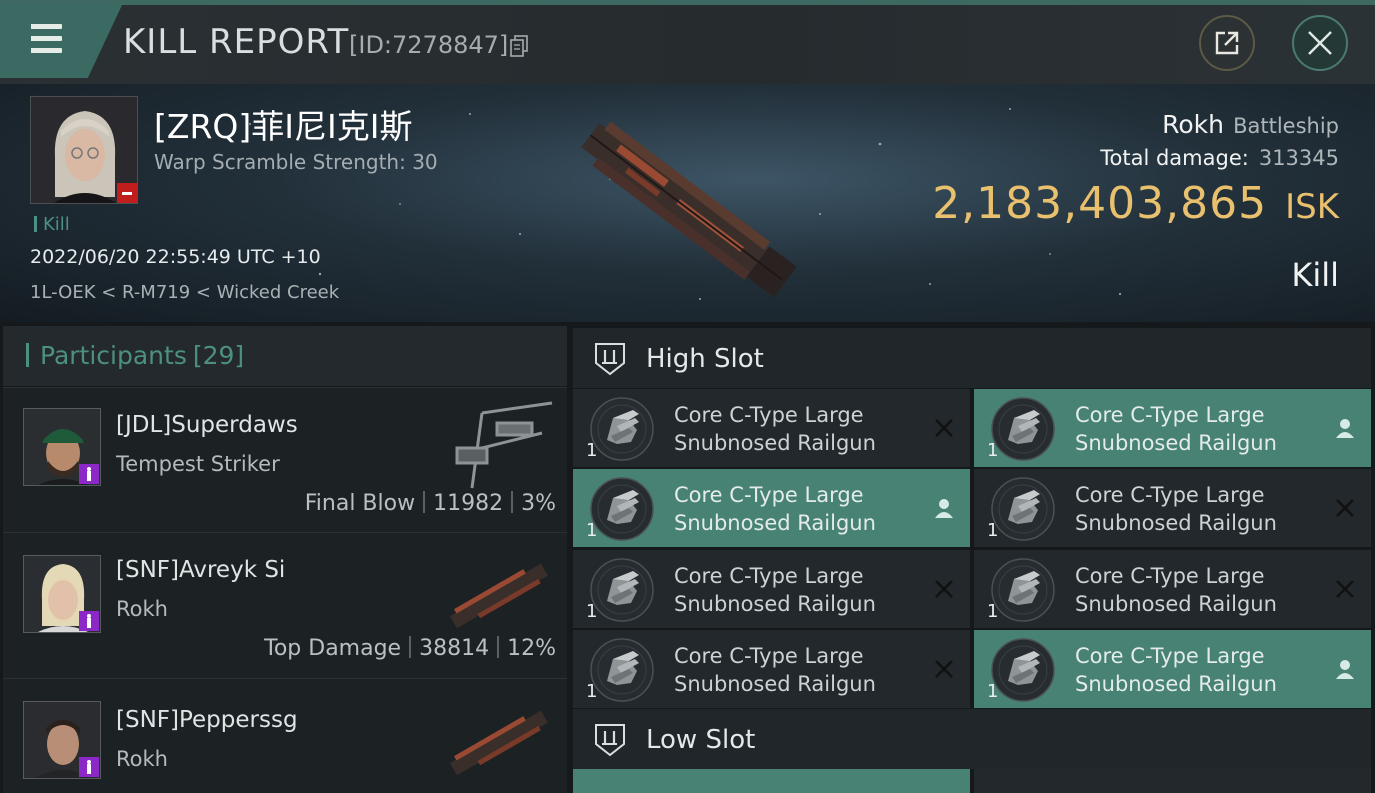 The width and height of the screenshot is (1375, 793). Describe the element at coordinates (531, 648) in the screenshot. I see `participant-percent: 12%` at that location.